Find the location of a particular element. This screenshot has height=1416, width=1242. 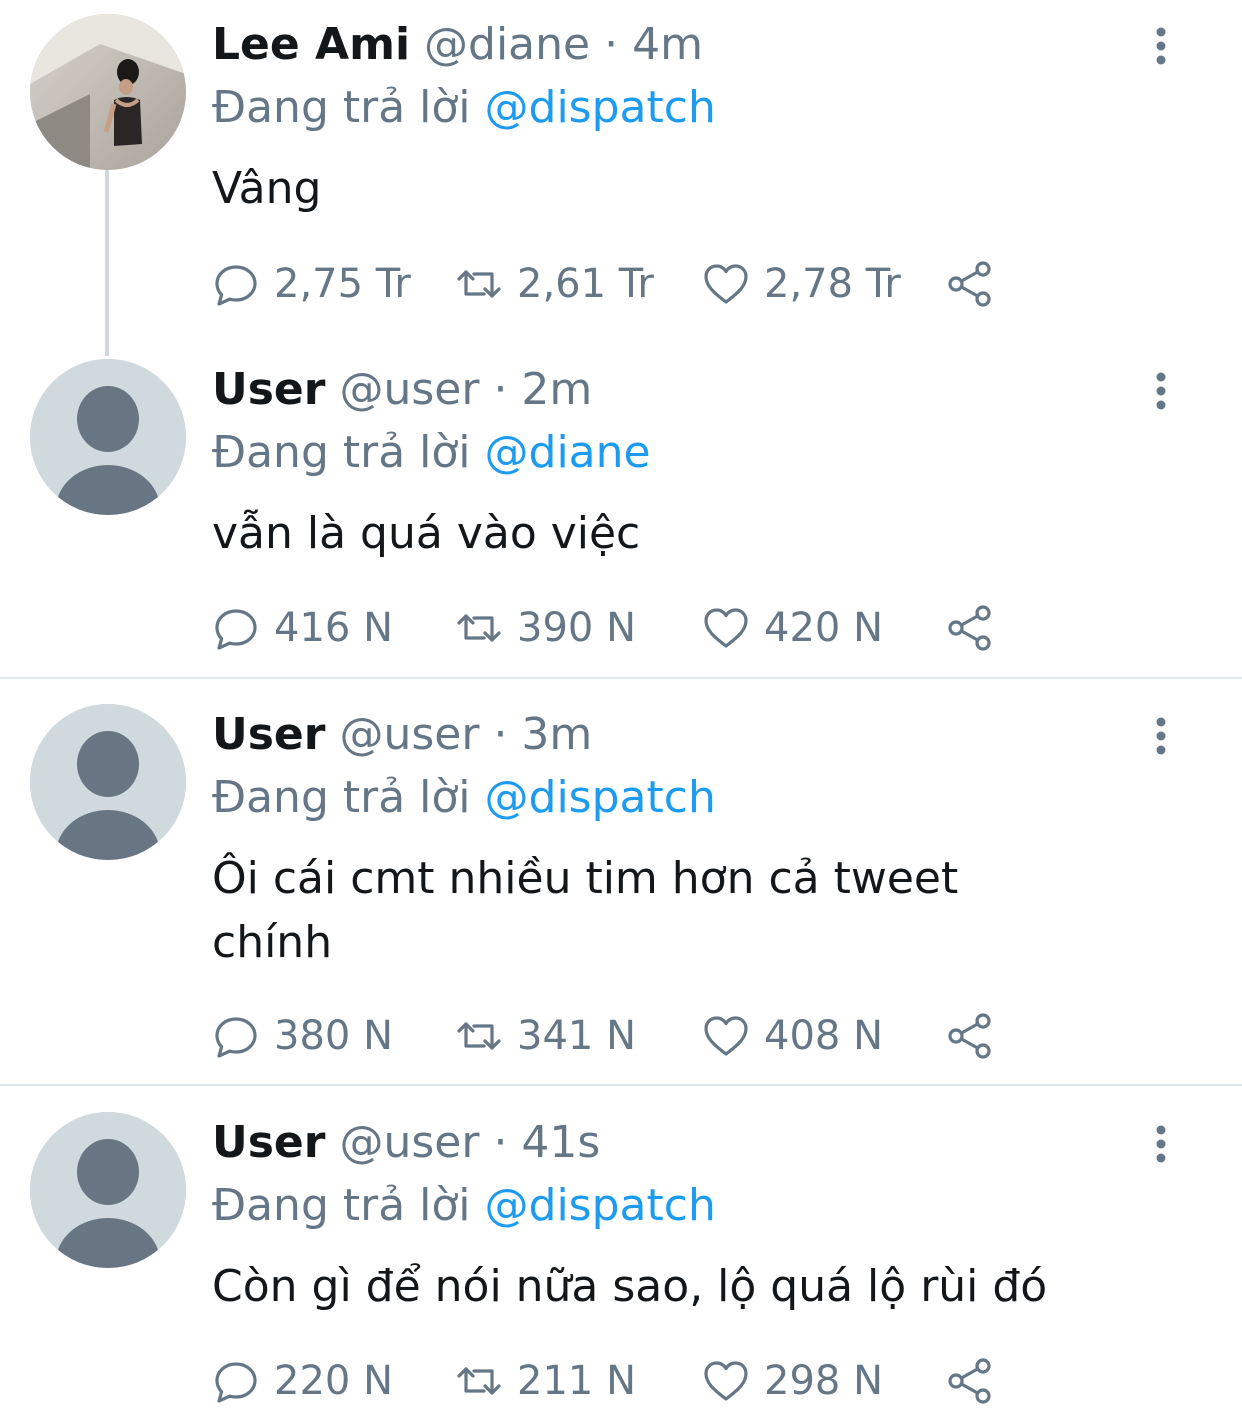

like-button: 420 N is located at coordinates (792, 628).